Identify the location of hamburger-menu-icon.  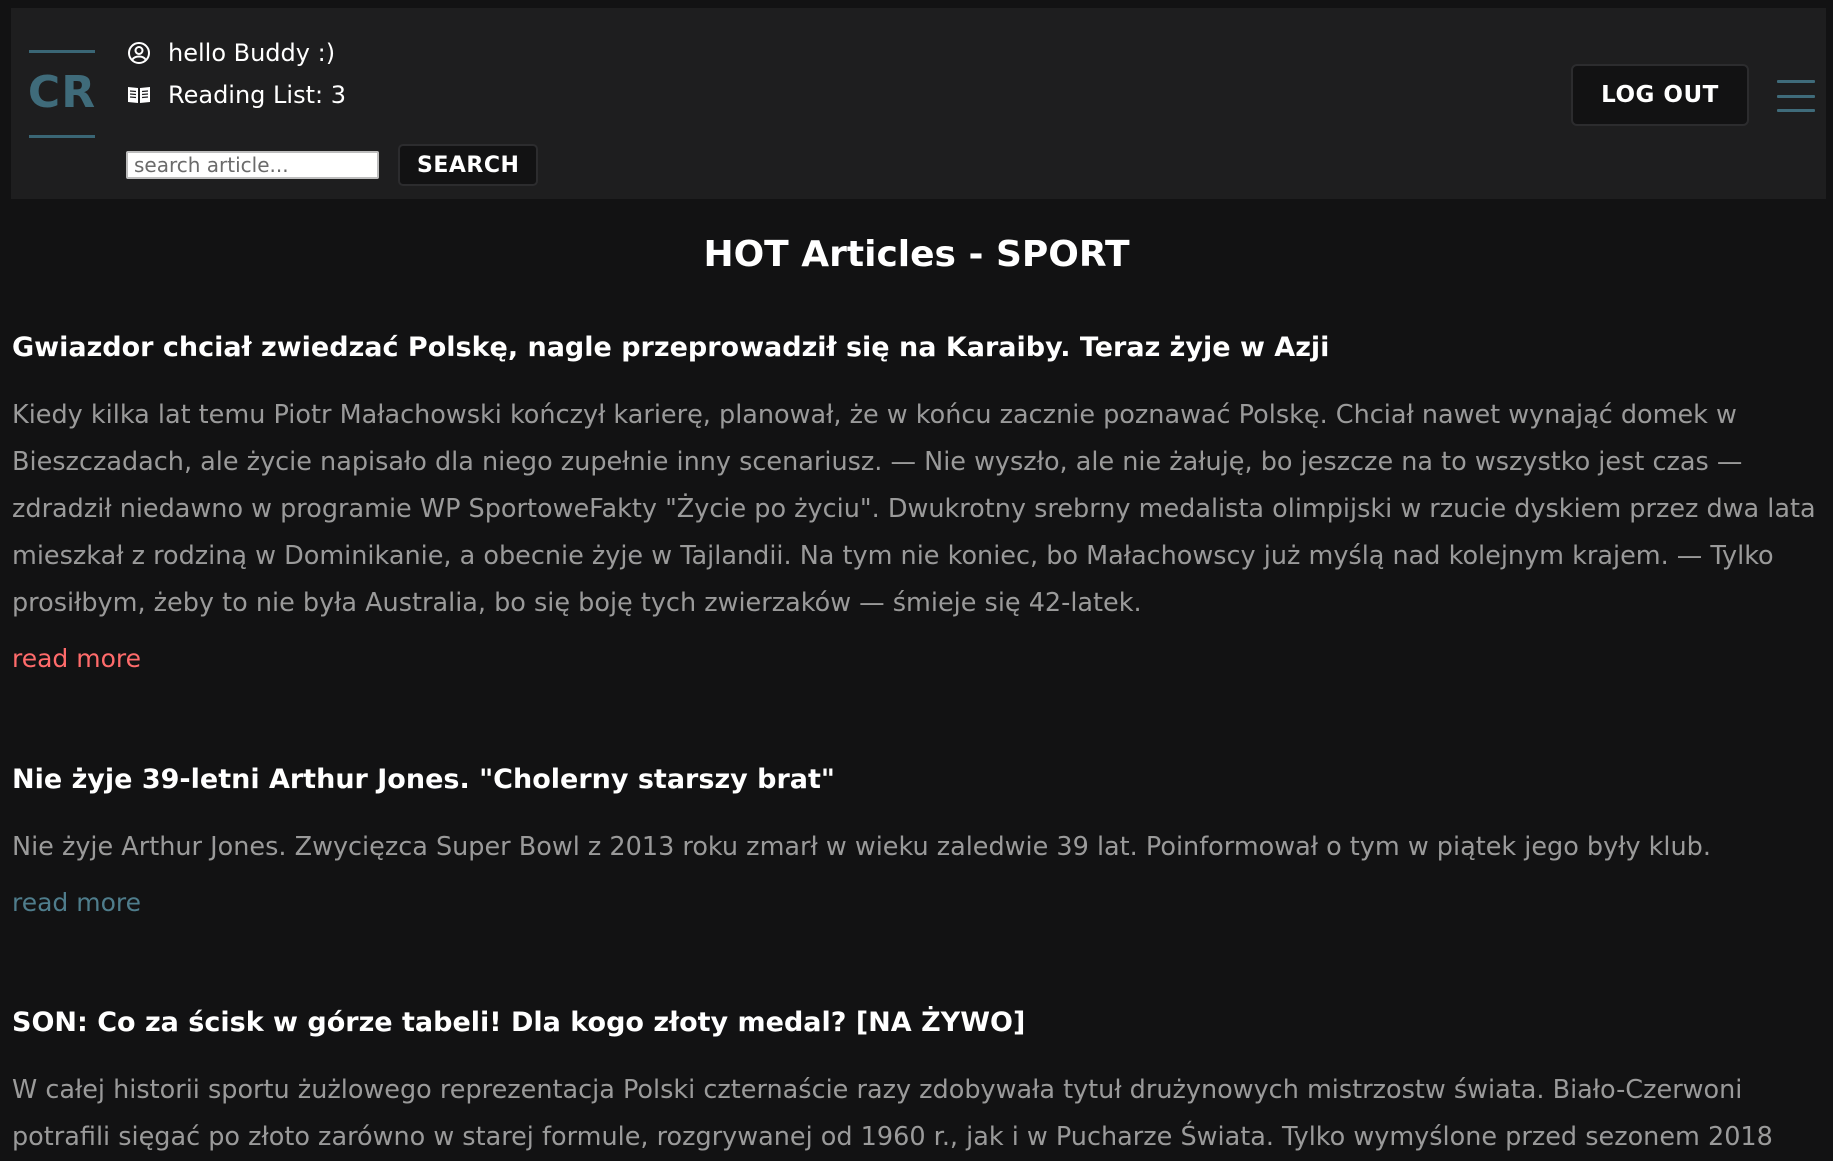
(1796, 96).